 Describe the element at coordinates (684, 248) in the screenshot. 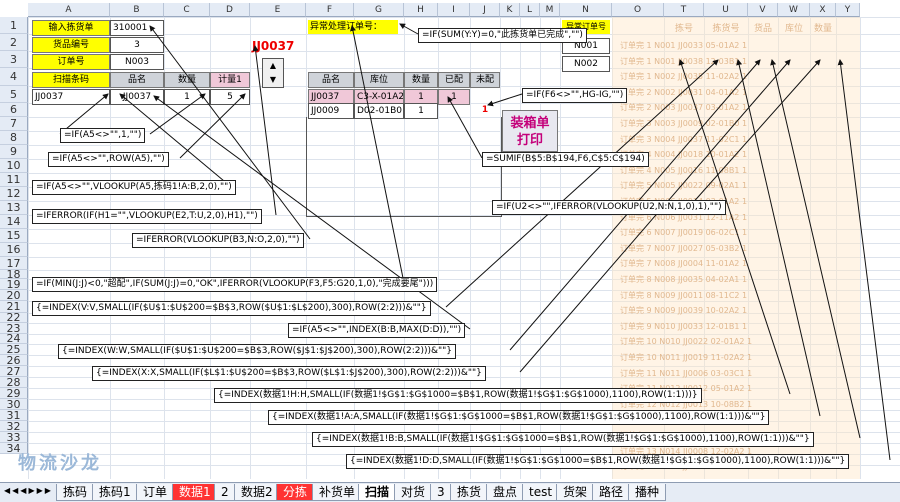

I see `faint-data-row: 订单完 7 N007 JJ0027 05-03B2 1` at that location.